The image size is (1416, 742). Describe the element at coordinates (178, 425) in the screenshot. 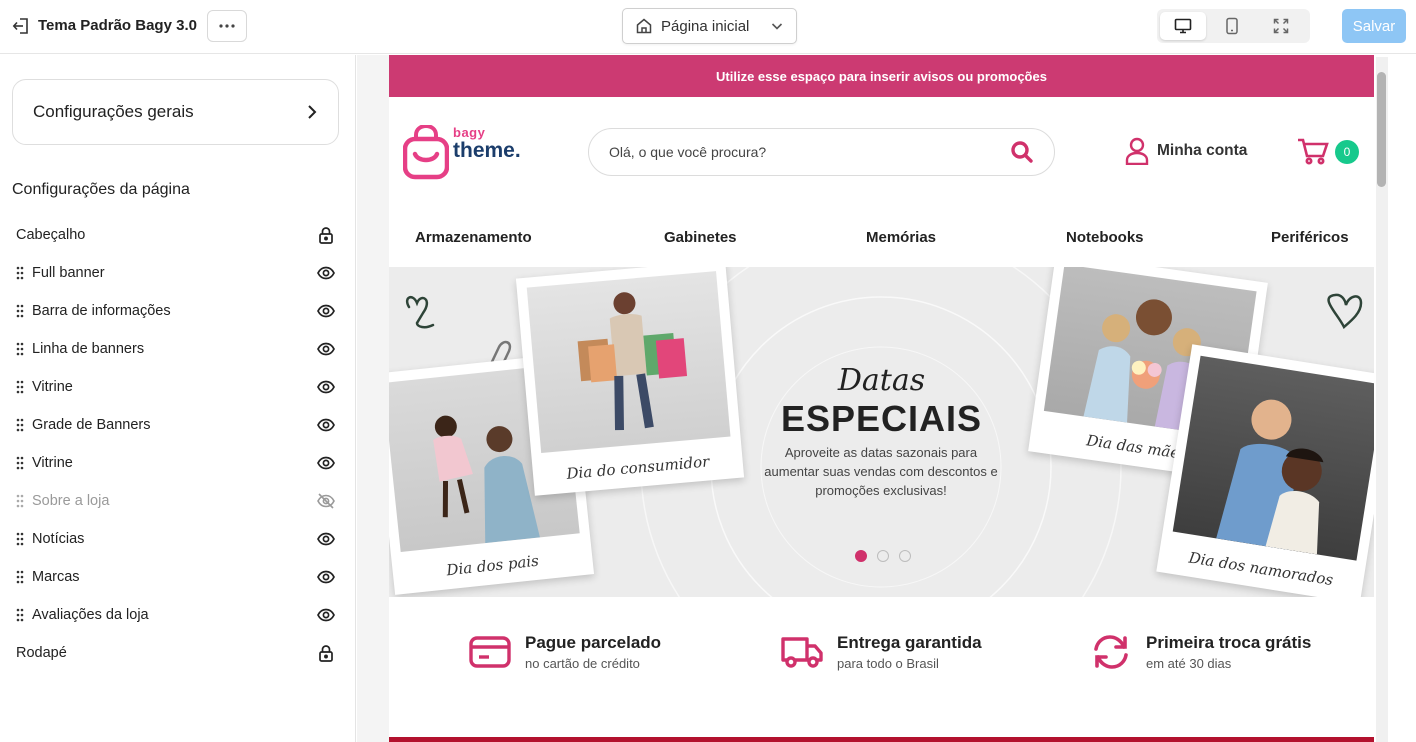

I see `section-item-grade-de-banners: Grade de Banners` at that location.